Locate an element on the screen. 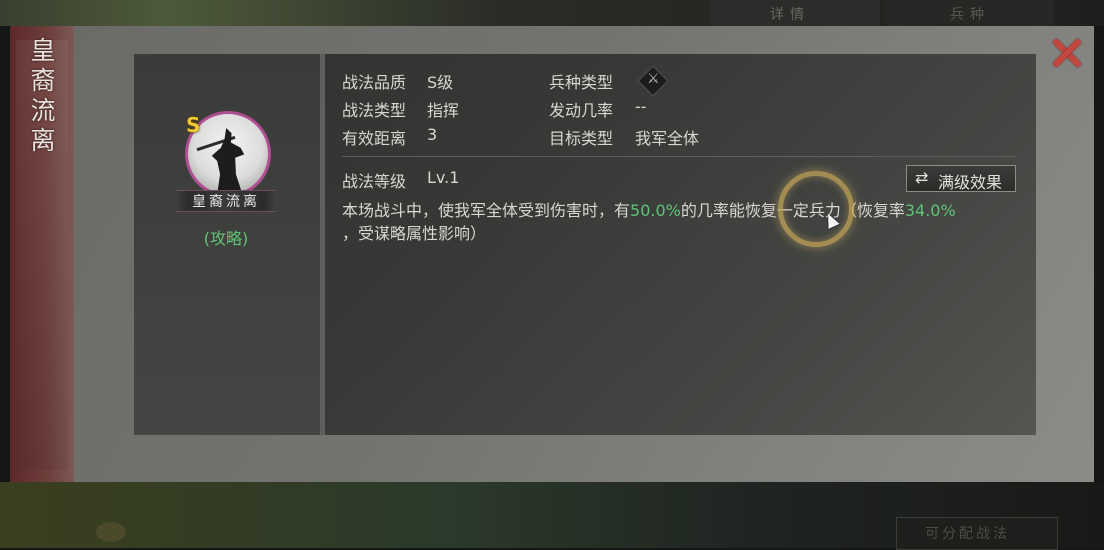 This screenshot has width=1104, height=550. skill-level-value: Lv.1 is located at coordinates (443, 177).